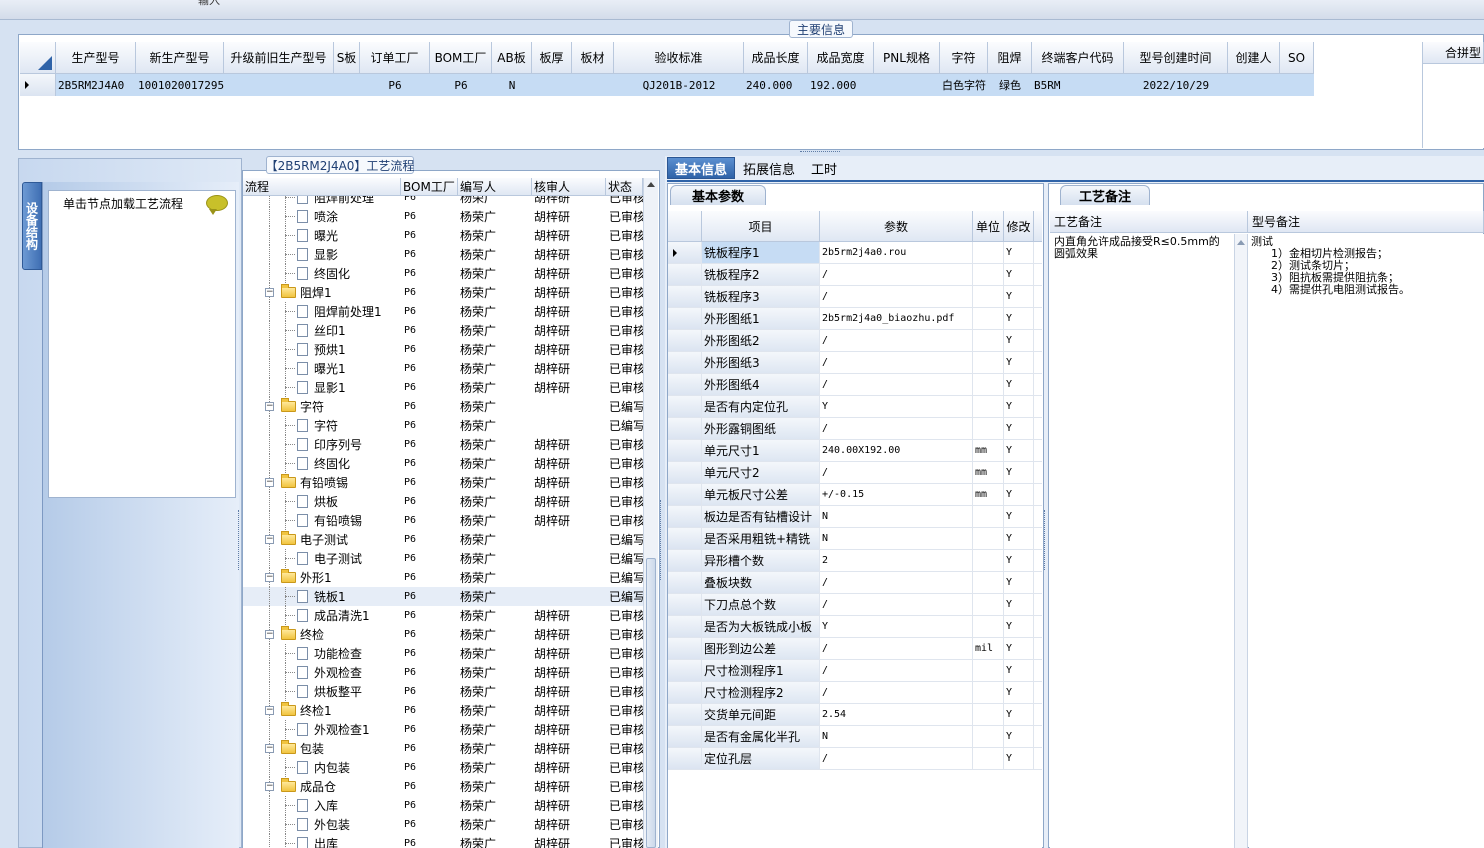 This screenshot has width=1484, height=848. What do you see at coordinates (988, 226) in the screenshot?
I see `param-col-header: 单位` at bounding box center [988, 226].